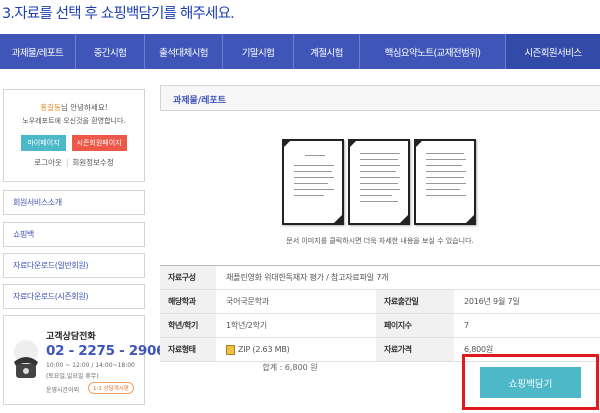 This screenshot has width=600, height=413. What do you see at coordinates (188, 277) in the screenshot?
I see `composition-label: 자료구성` at bounding box center [188, 277].